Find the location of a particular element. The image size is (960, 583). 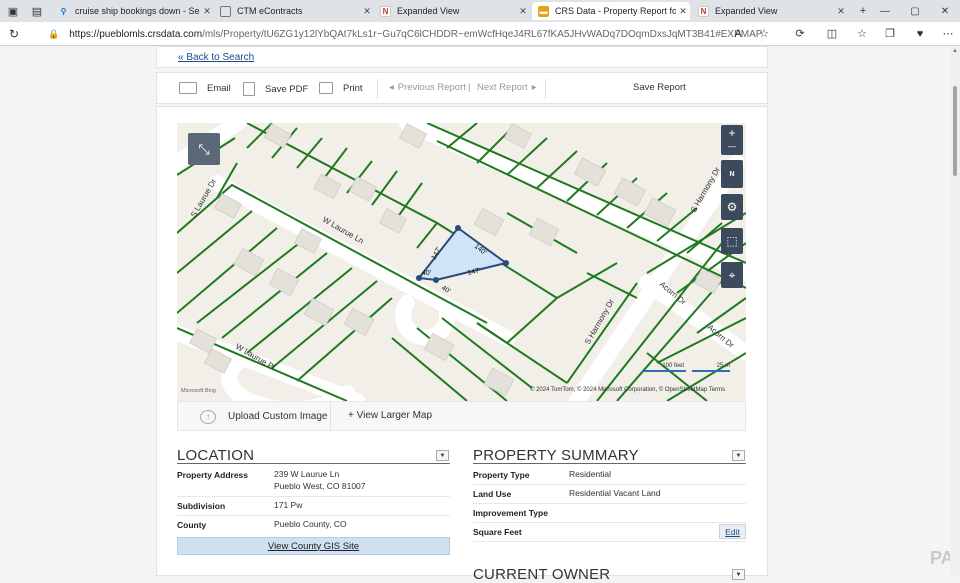

zoom-control: + — is located at coordinates (732, 140).